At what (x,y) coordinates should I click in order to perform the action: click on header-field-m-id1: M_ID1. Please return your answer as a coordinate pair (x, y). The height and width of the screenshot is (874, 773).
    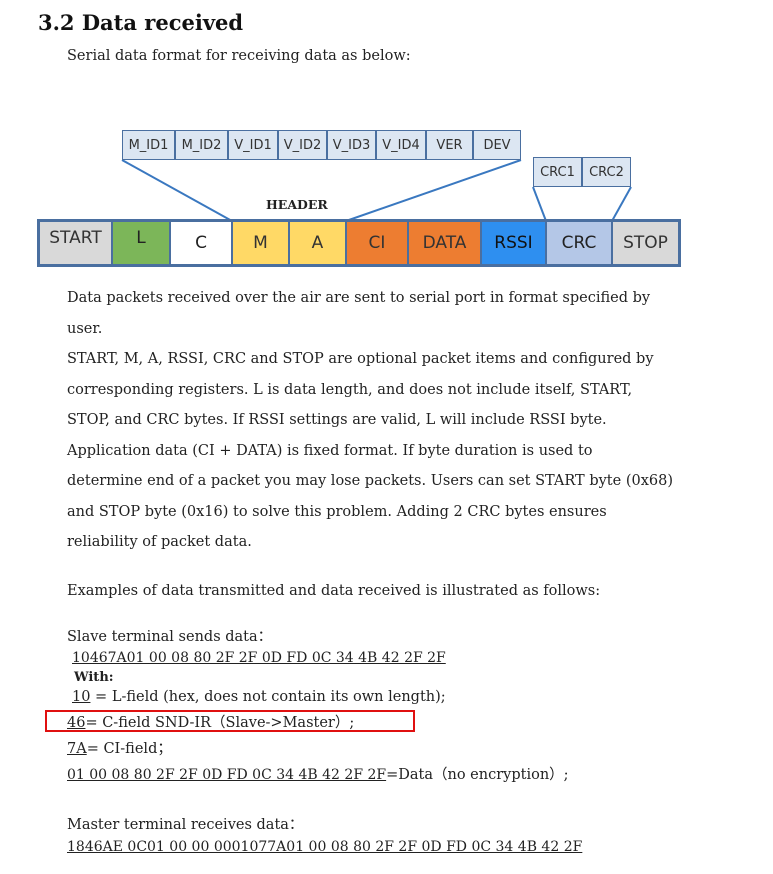
    Looking at the image, I should click on (148, 145).